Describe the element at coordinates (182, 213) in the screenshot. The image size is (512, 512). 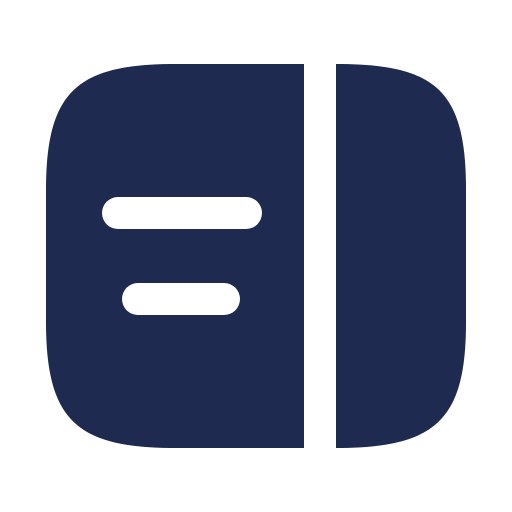
I see `text-line-long` at that location.